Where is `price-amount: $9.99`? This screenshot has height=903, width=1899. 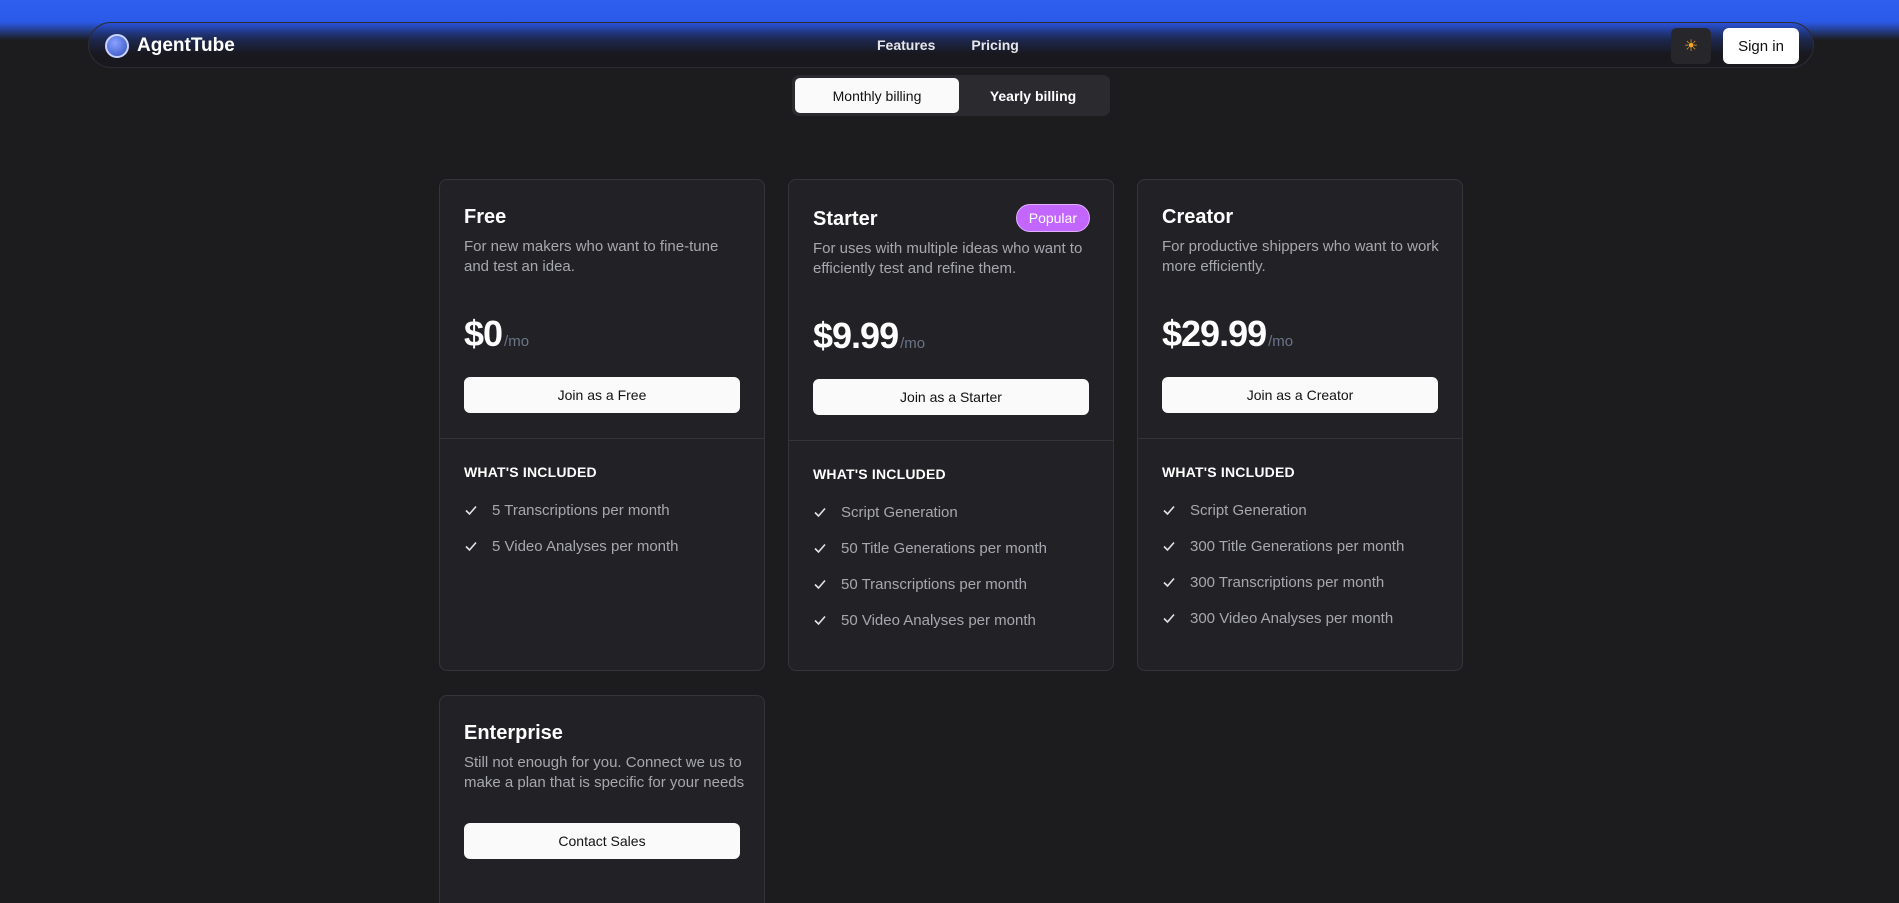
price-amount: $9.99 is located at coordinates (856, 335).